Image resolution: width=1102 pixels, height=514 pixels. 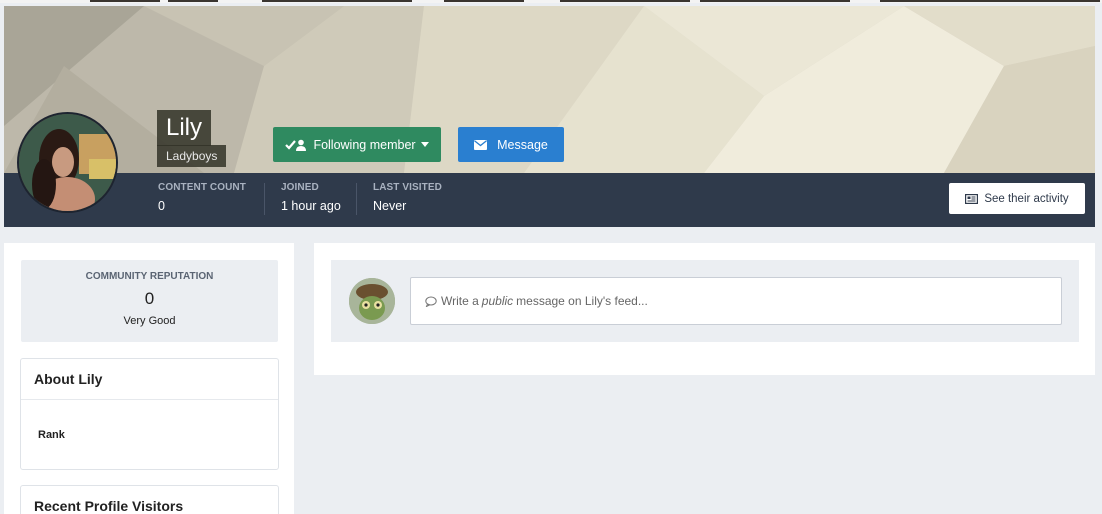 I want to click on reputation-label: COMMUNITY REPUTATION, so click(x=149, y=276).